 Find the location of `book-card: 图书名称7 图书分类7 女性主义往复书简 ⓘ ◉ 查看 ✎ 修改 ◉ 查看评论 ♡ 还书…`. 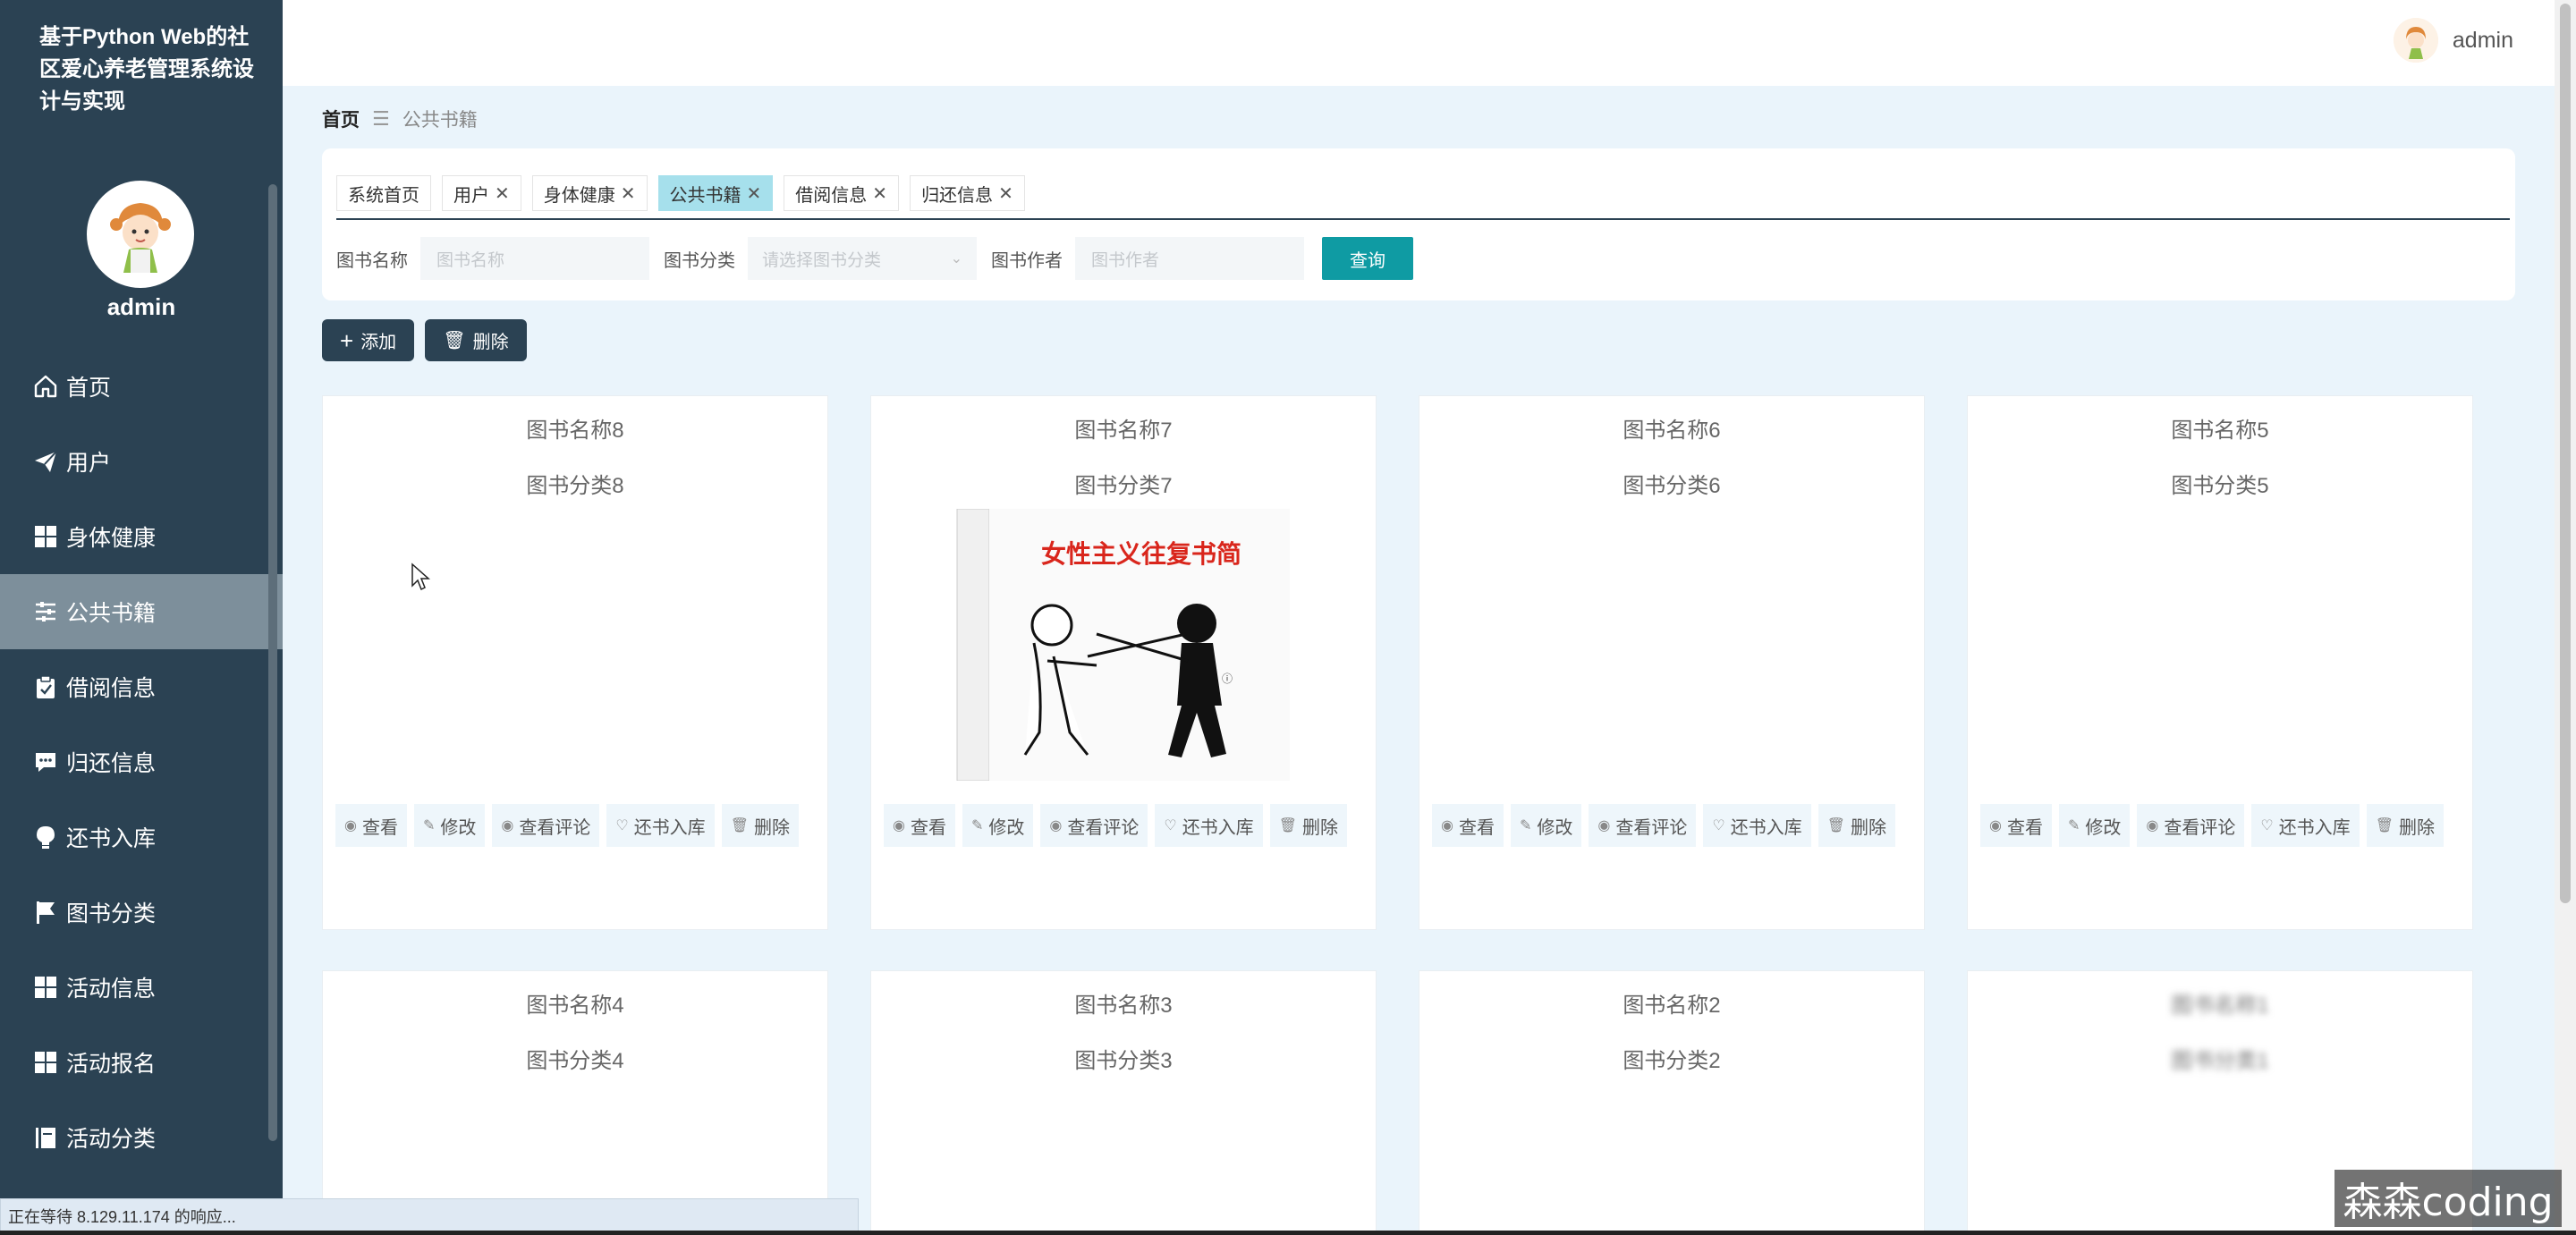

book-card: 图书名称7 图书分类7 女性主义往复书简 ⓘ ◉ 查看 ✎ 修改 ◉ 查看评论 ♡ 还书… is located at coordinates (1123, 662).